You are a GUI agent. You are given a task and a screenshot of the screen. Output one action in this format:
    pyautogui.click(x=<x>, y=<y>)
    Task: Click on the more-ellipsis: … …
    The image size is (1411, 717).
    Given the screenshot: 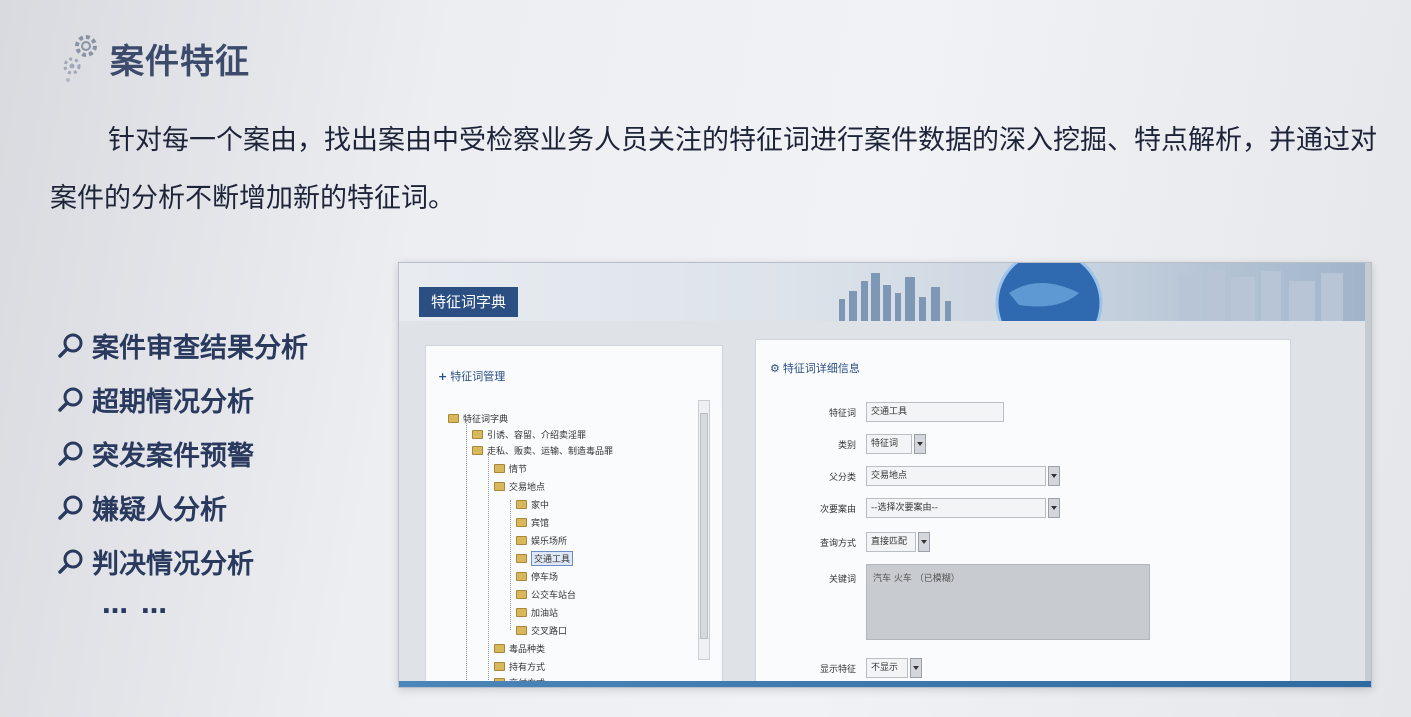 What is the action you would take?
    pyautogui.click(x=136, y=605)
    